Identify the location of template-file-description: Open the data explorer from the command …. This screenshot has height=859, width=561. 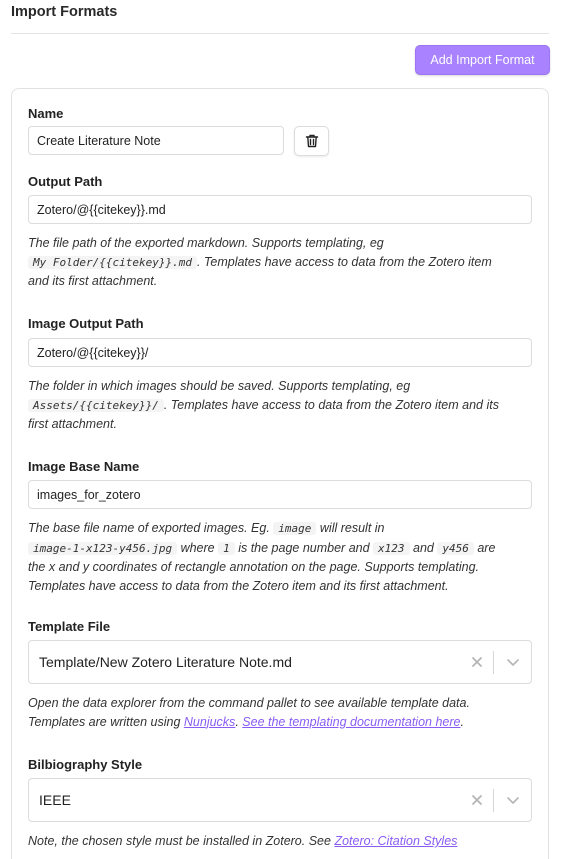
(249, 712).